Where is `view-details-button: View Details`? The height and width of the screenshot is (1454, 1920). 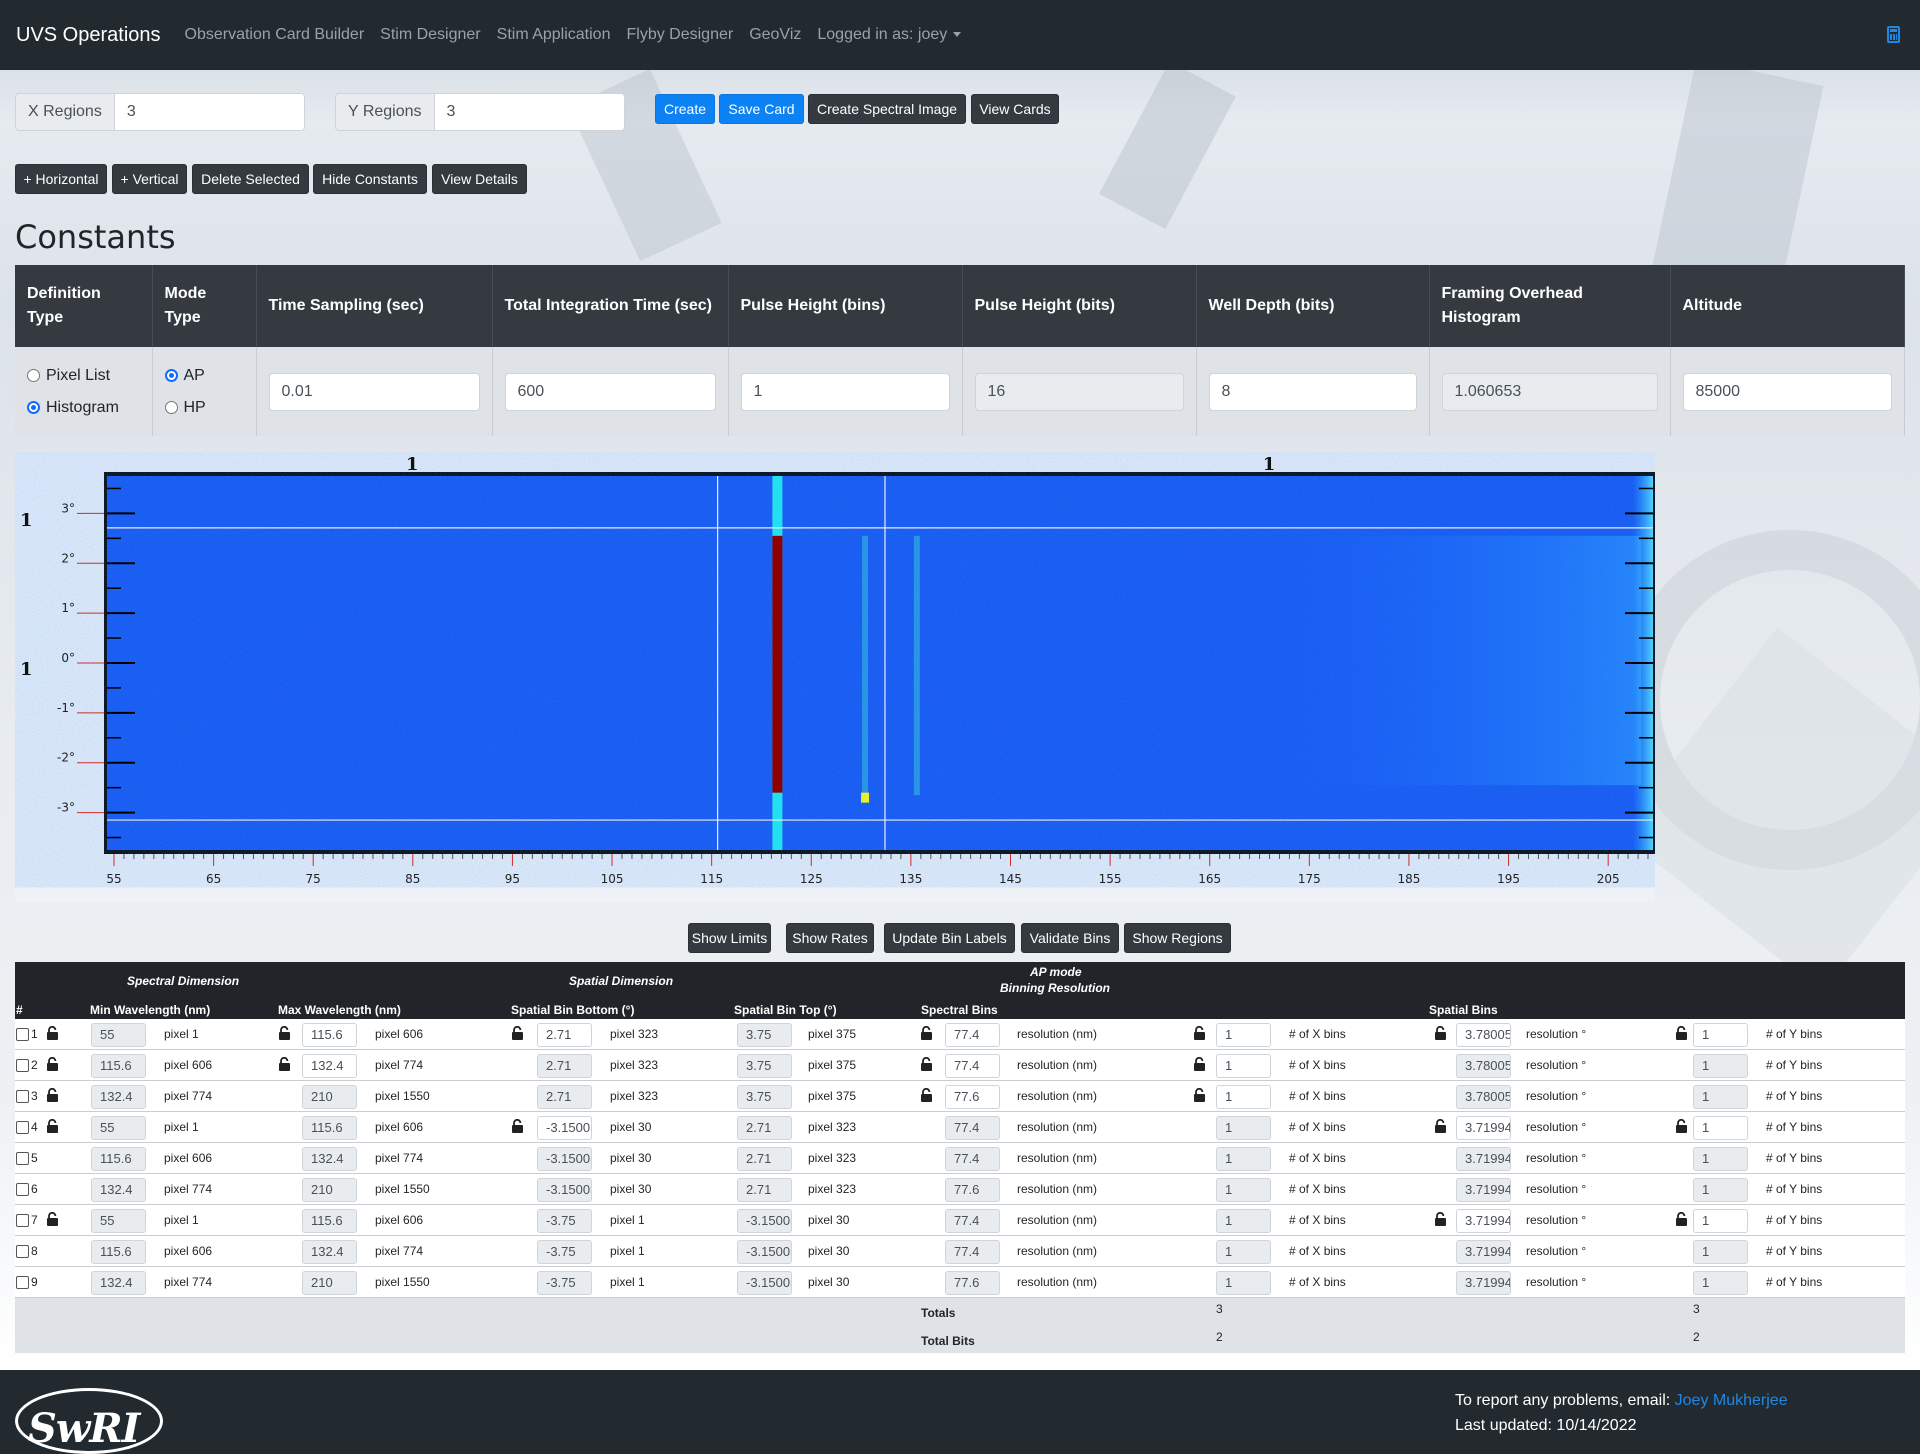
view-details-button: View Details is located at coordinates (479, 179).